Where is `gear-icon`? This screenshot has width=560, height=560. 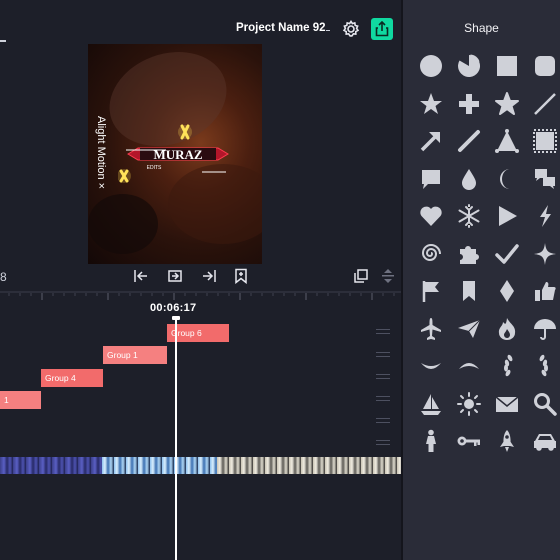 gear-icon is located at coordinates (351, 29).